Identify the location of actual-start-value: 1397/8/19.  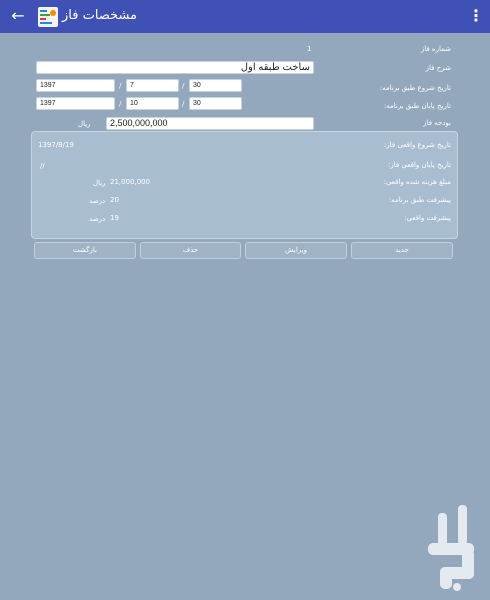
(56, 145).